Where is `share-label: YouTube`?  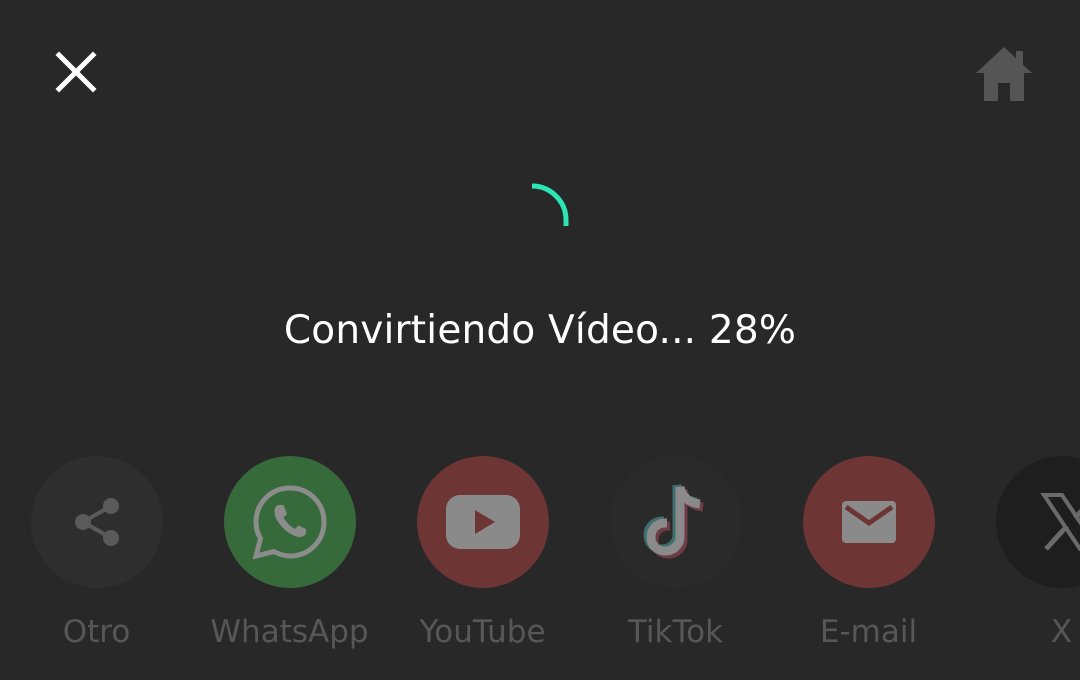 share-label: YouTube is located at coordinates (482, 632).